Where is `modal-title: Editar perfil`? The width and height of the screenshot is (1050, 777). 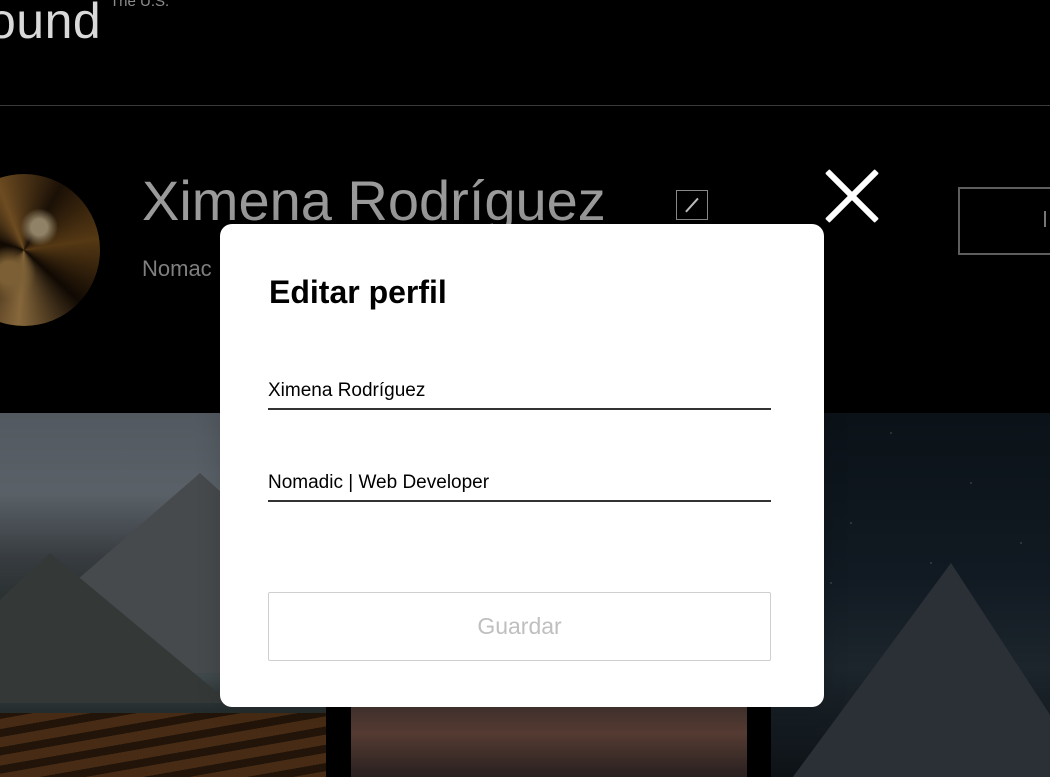 modal-title: Editar perfil is located at coordinates (358, 292).